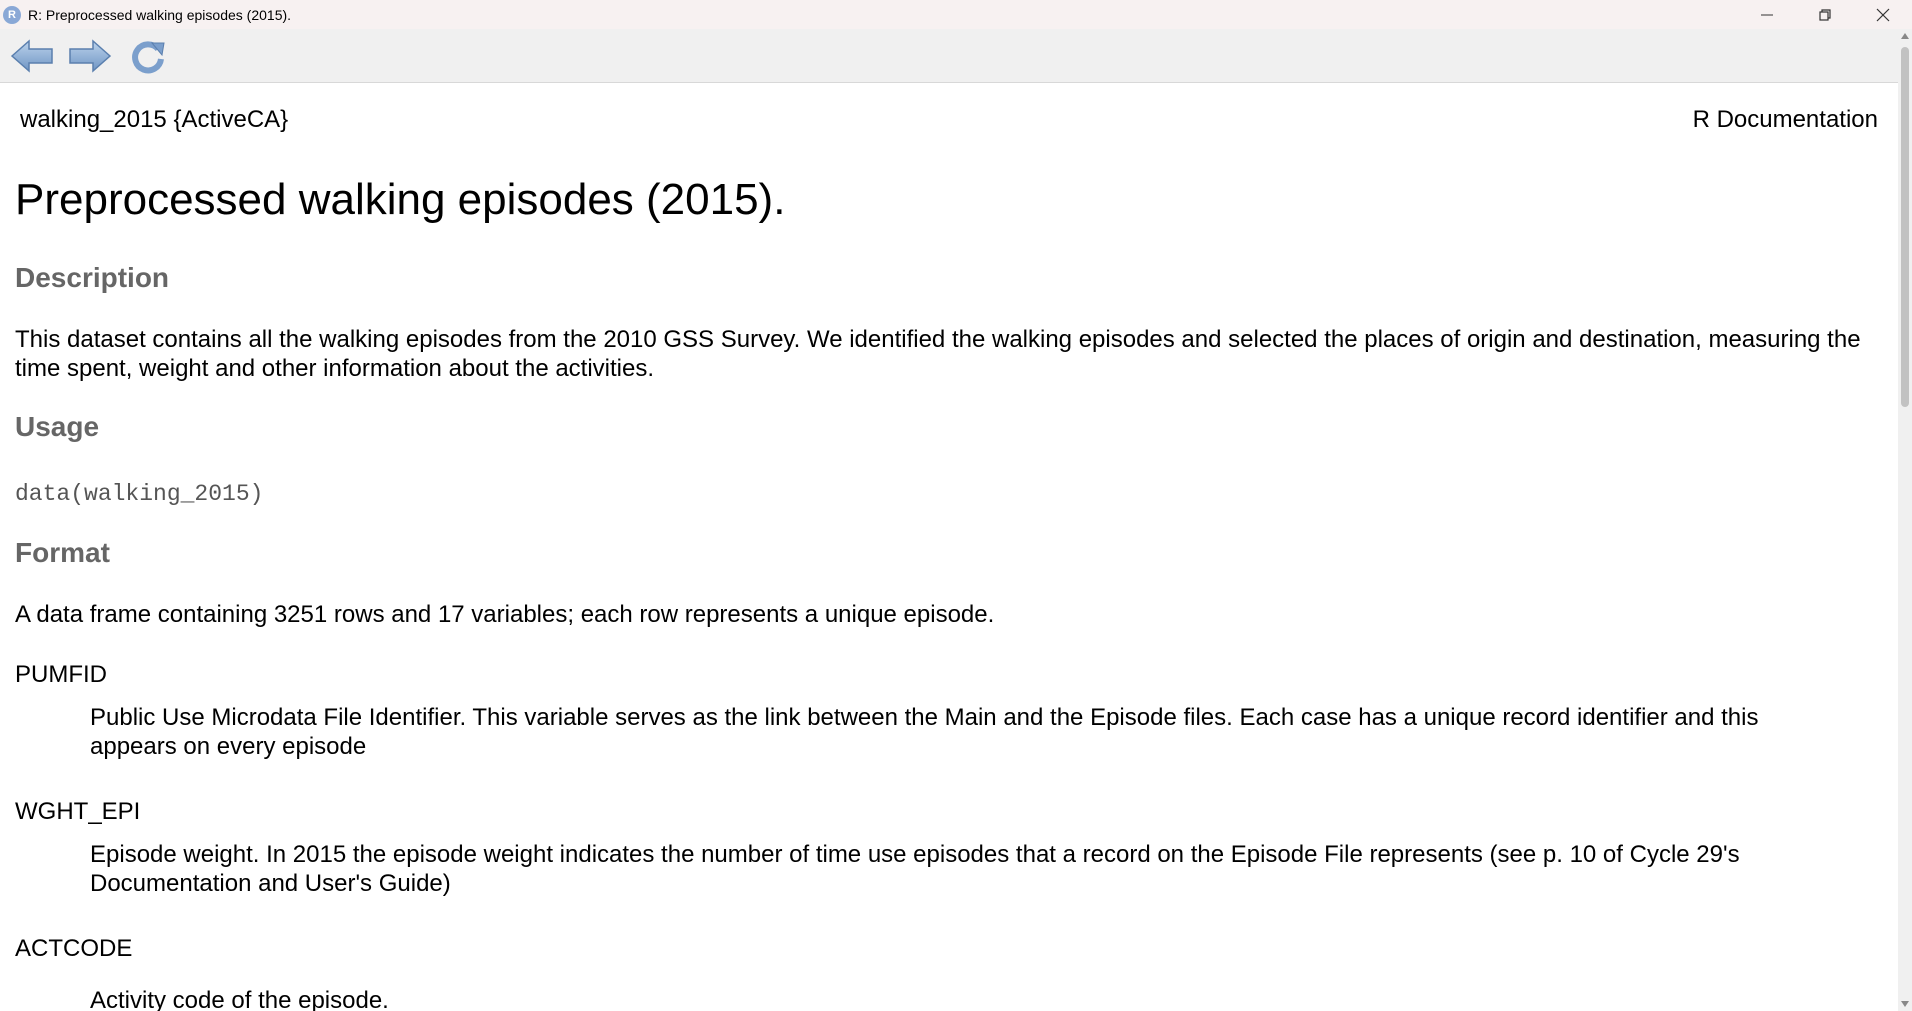 The width and height of the screenshot is (1912, 1011). Describe the element at coordinates (154, 119) in the screenshot. I see `topic-package-label: walking_2015 {ActiveCA}` at that location.